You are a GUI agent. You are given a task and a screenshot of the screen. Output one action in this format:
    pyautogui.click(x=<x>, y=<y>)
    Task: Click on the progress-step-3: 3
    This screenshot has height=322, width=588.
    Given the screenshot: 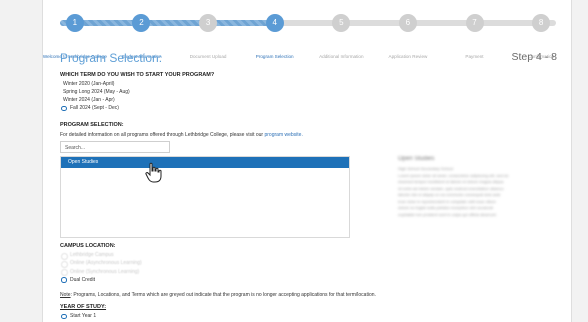 What is the action you would take?
    pyautogui.click(x=208, y=23)
    